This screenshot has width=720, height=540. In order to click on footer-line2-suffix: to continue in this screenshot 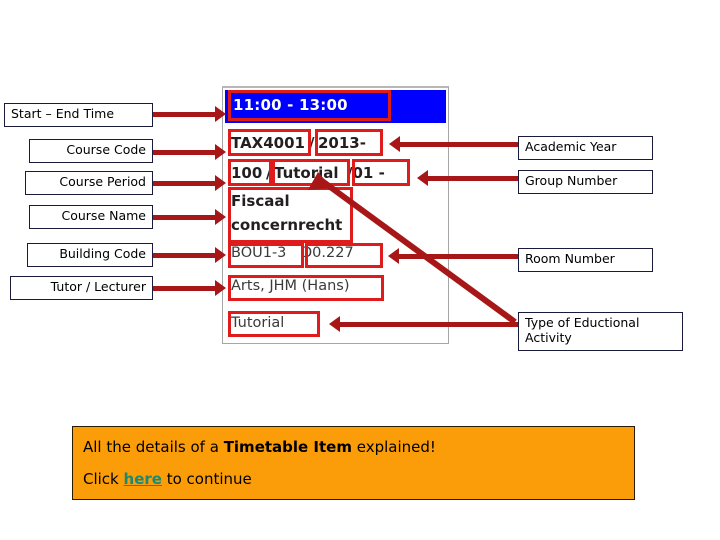, I will do `click(206, 479)`.